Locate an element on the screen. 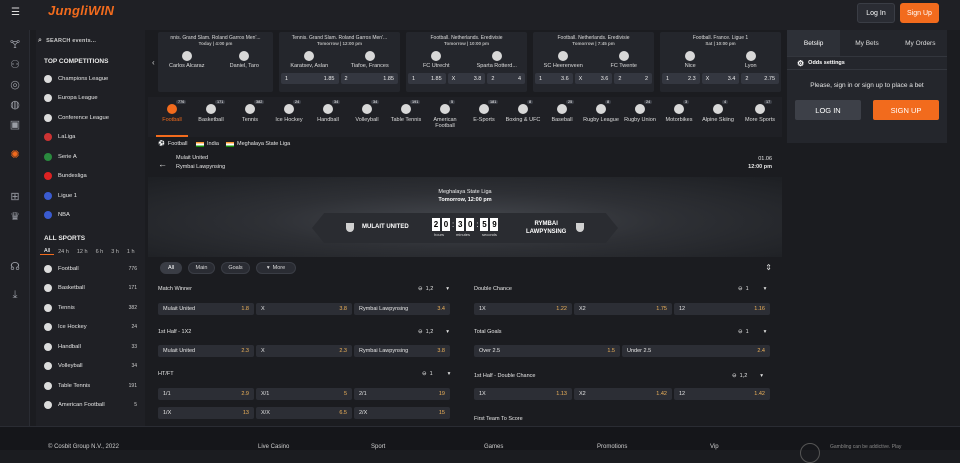  odd-button: 22 is located at coordinates (633, 78).